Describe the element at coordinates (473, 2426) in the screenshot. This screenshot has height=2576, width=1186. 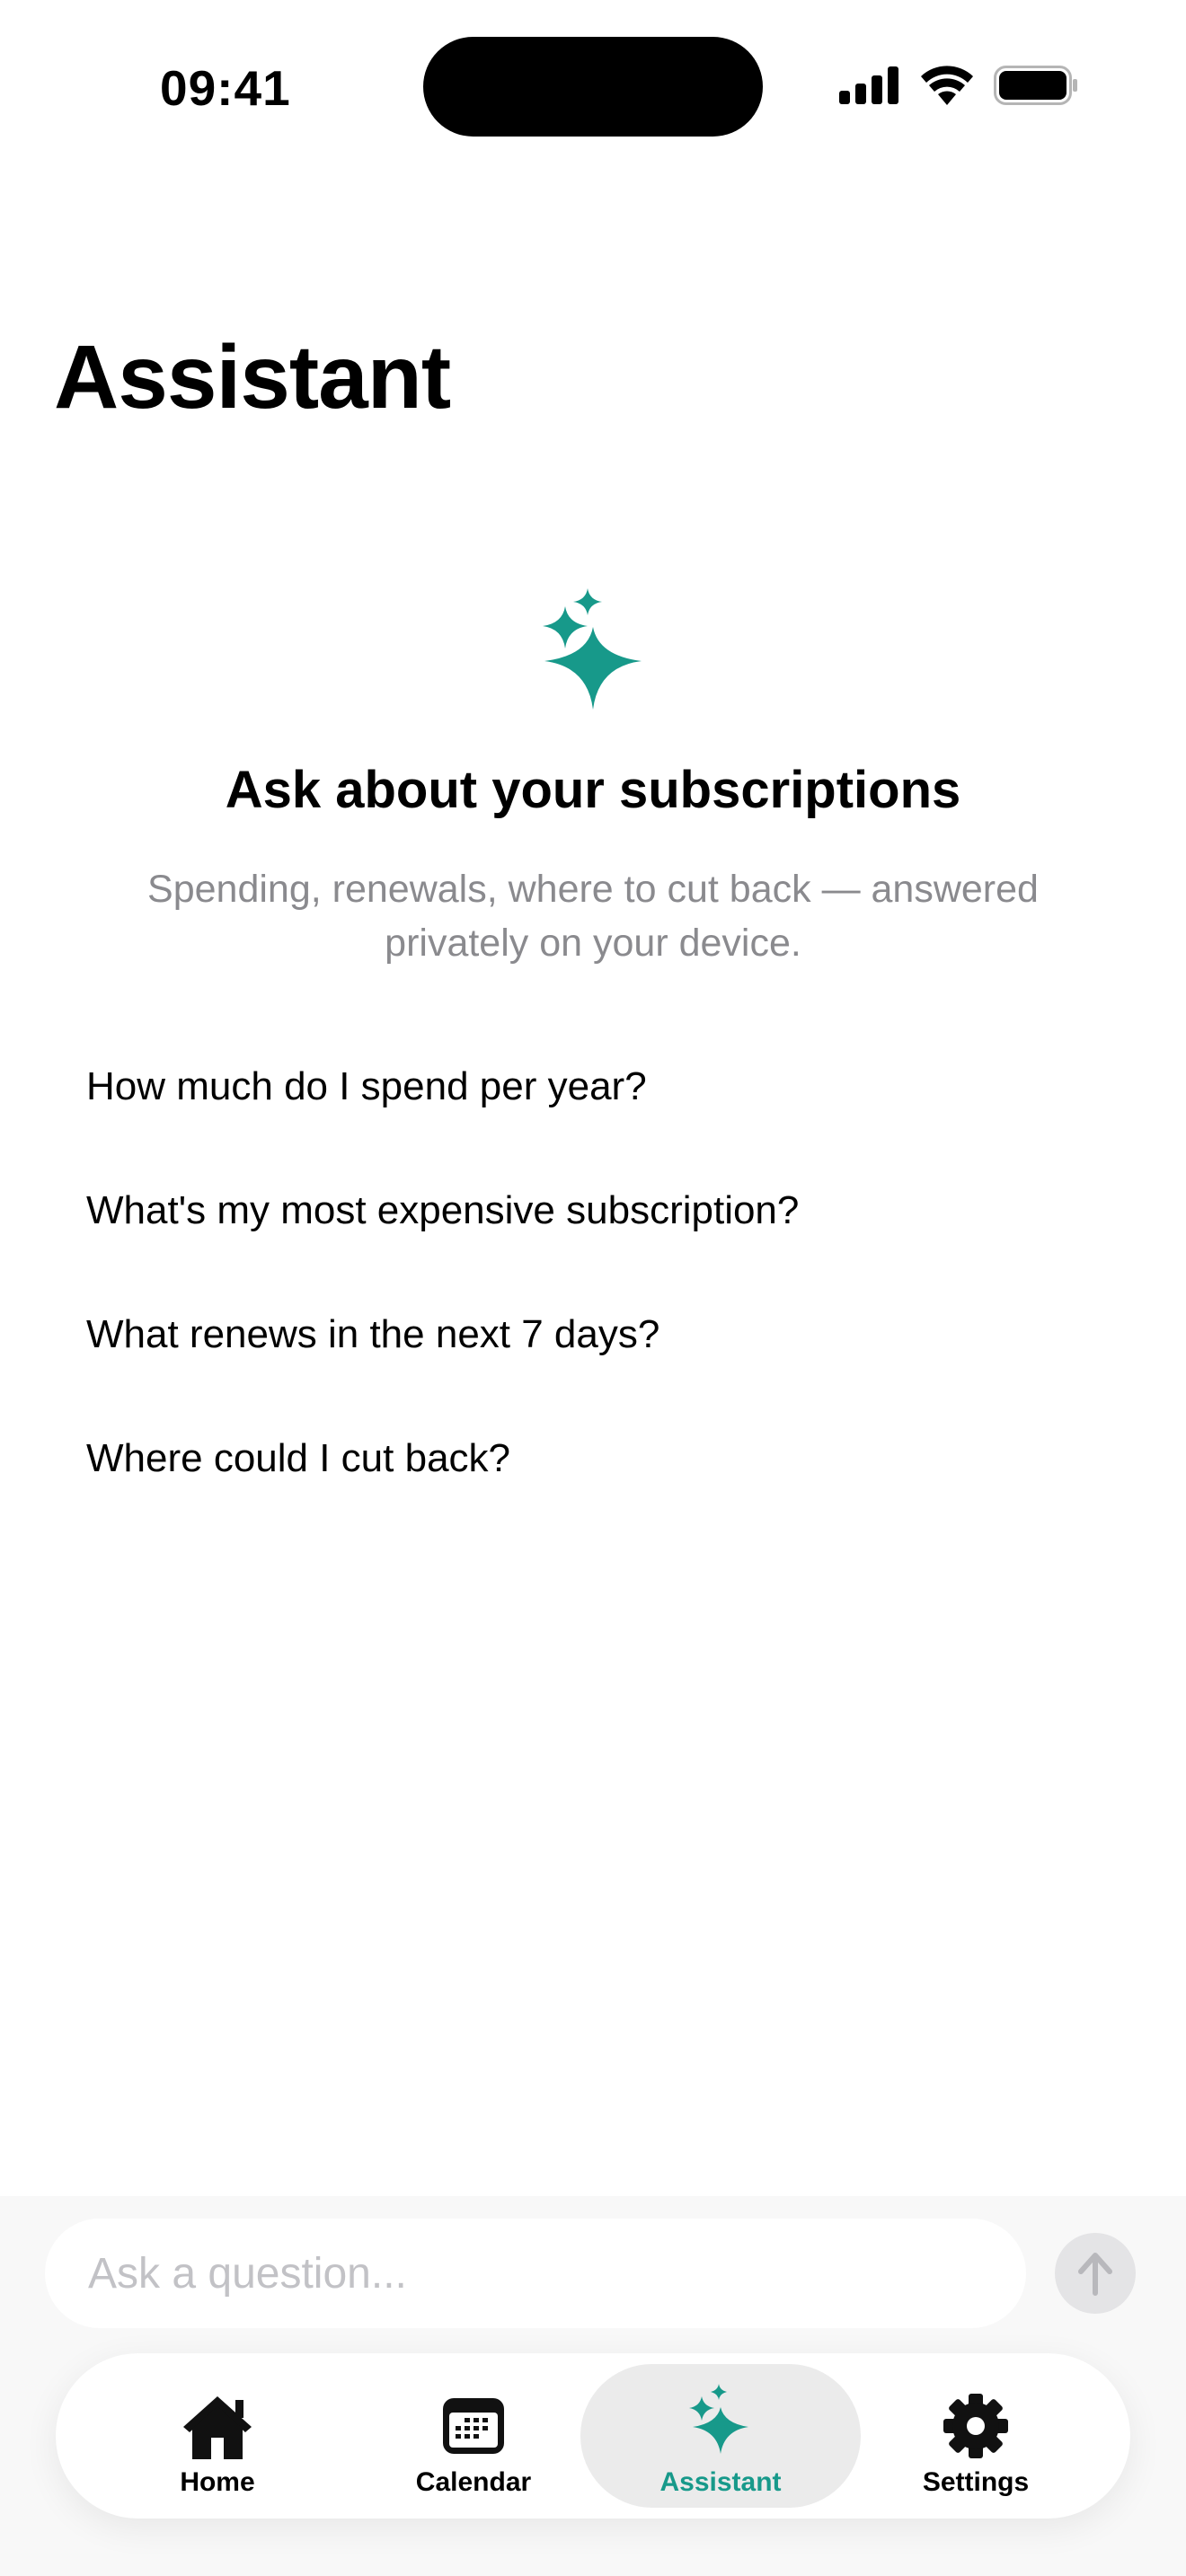
I see `calendar-icon` at that location.